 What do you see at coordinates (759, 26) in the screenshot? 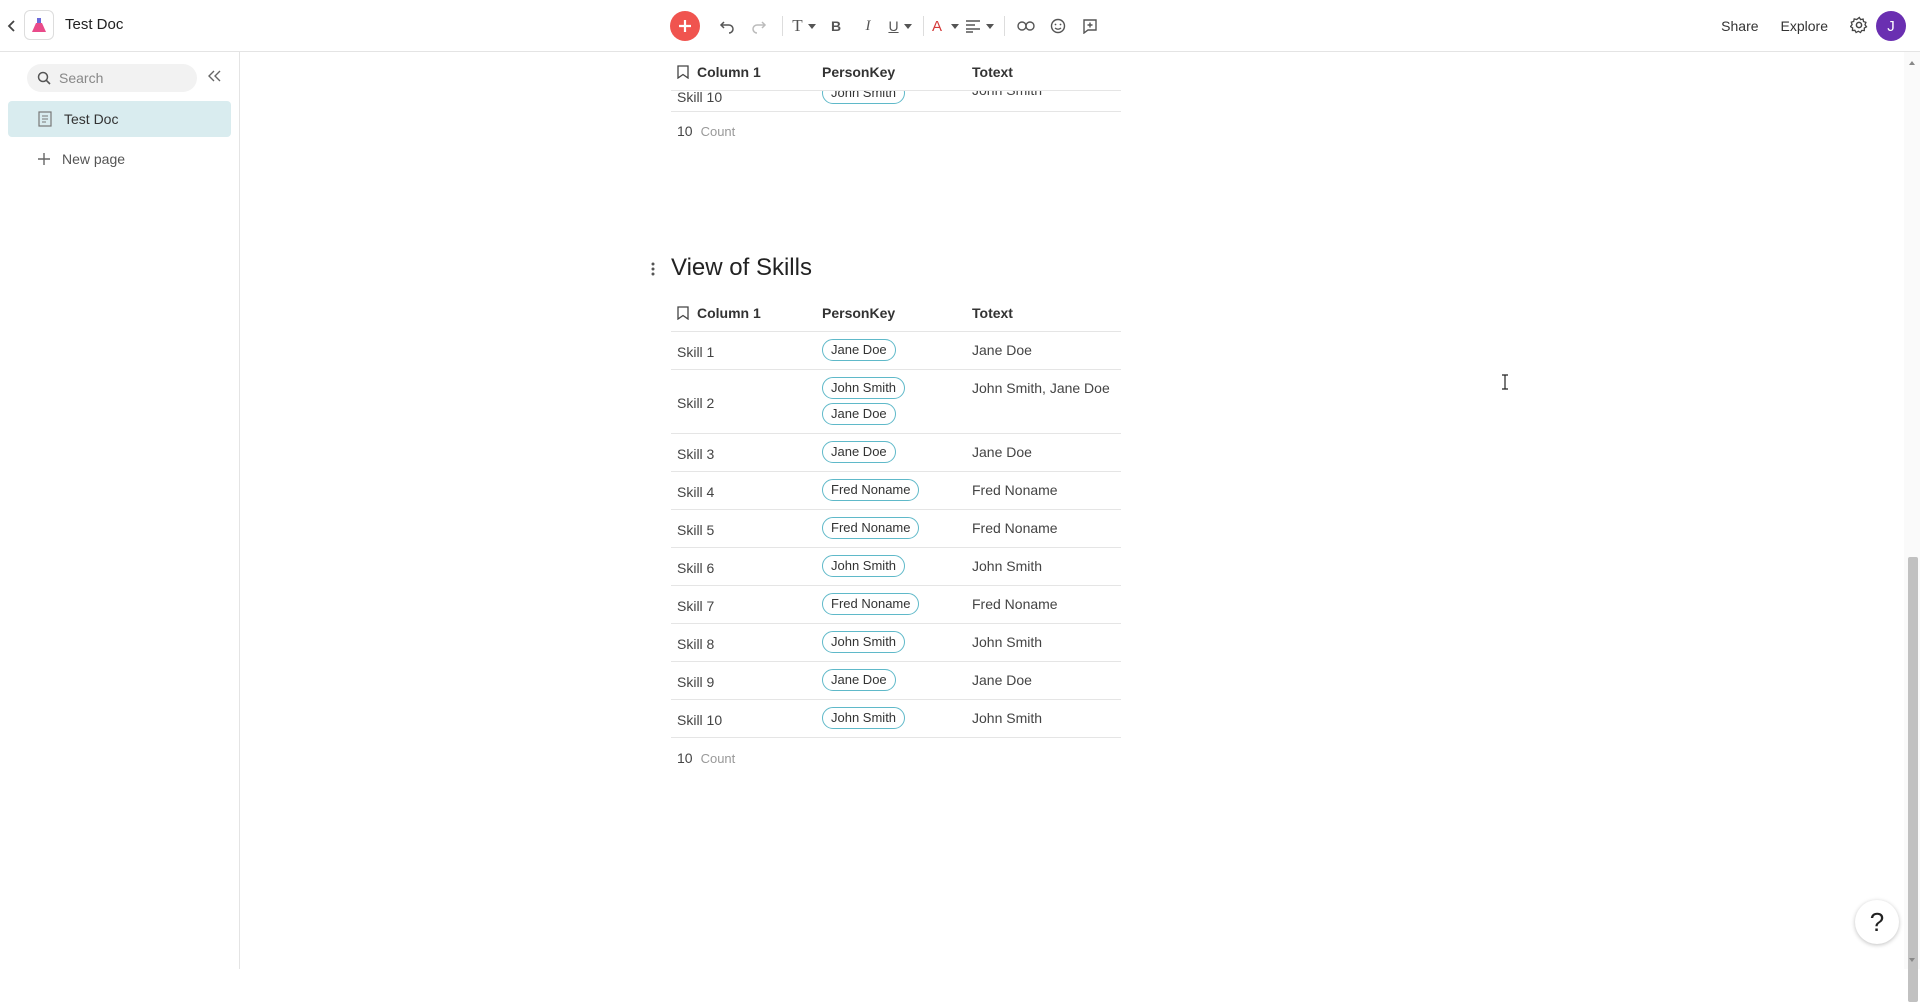
I see `redo-icon` at bounding box center [759, 26].